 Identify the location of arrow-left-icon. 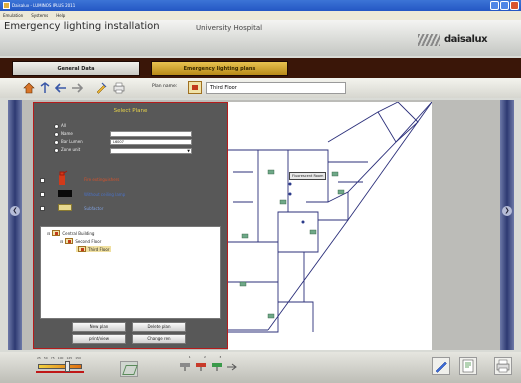
(60, 88).